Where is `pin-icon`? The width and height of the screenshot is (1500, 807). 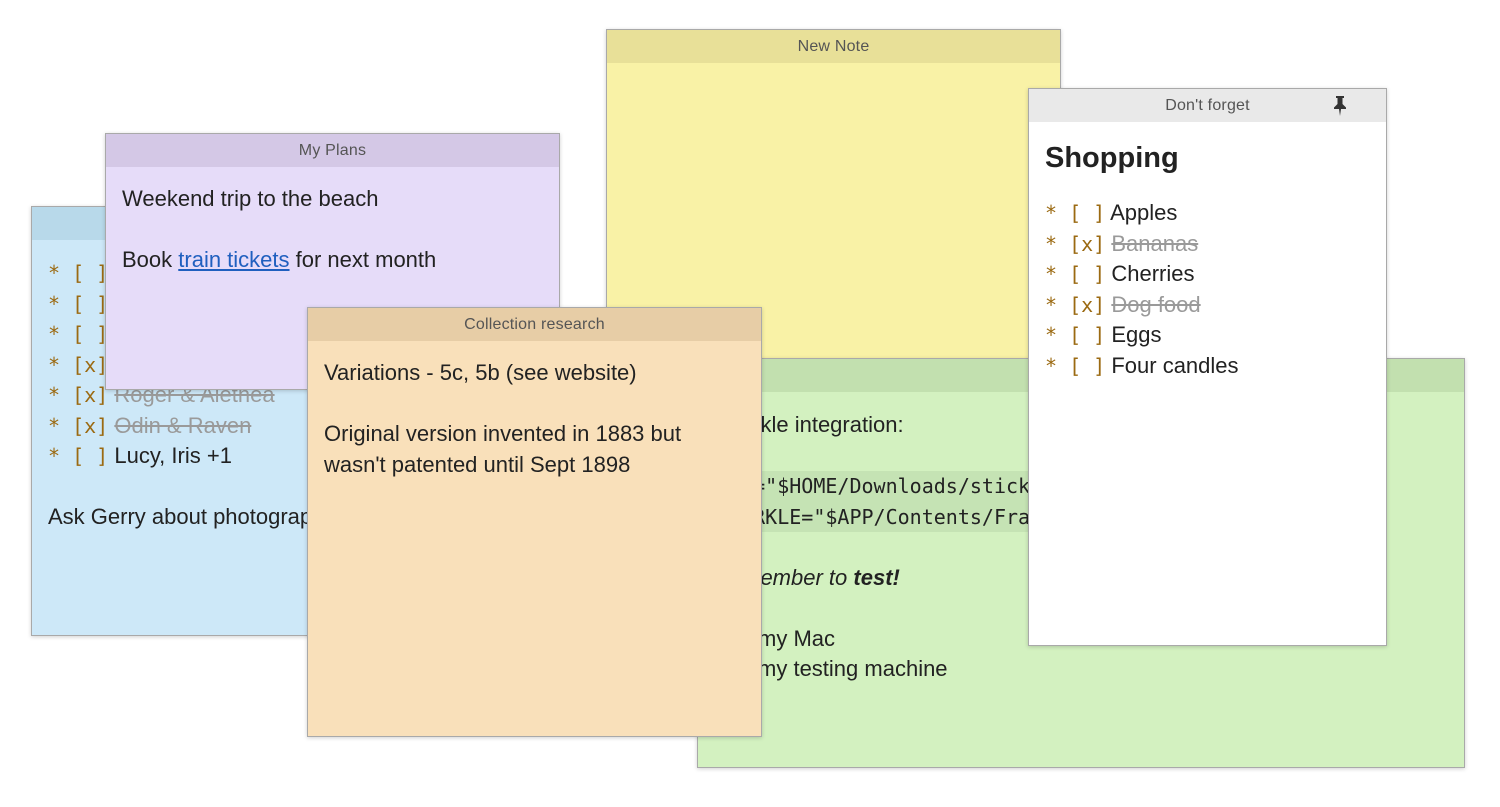 pin-icon is located at coordinates (1340, 106).